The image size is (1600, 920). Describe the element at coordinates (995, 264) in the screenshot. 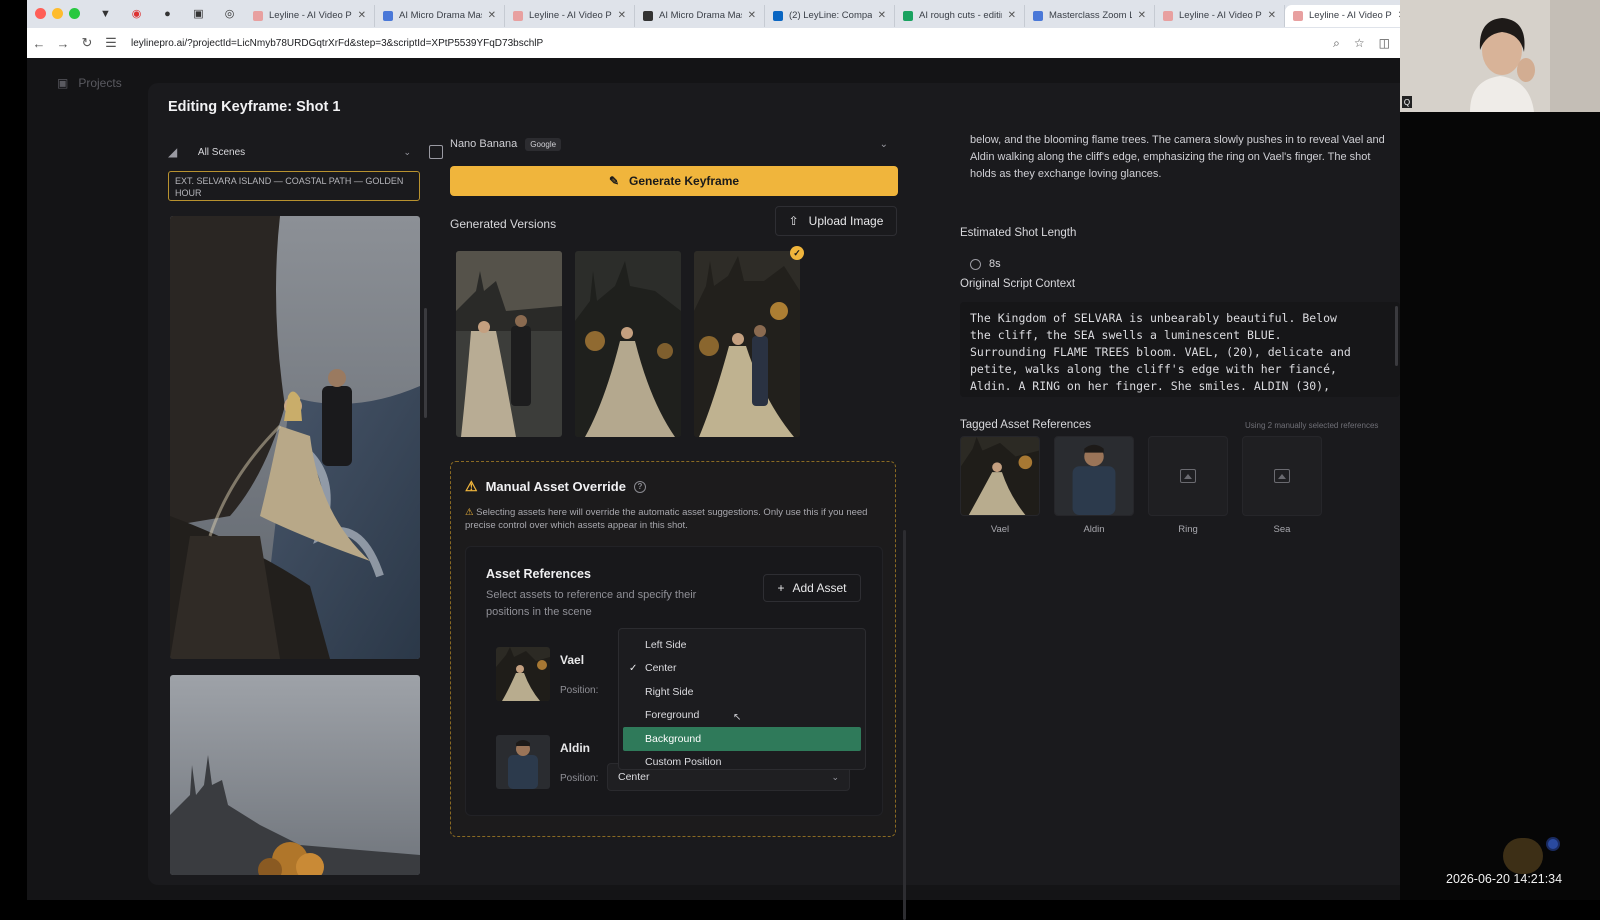

I see `shot-length-value: 8s` at that location.